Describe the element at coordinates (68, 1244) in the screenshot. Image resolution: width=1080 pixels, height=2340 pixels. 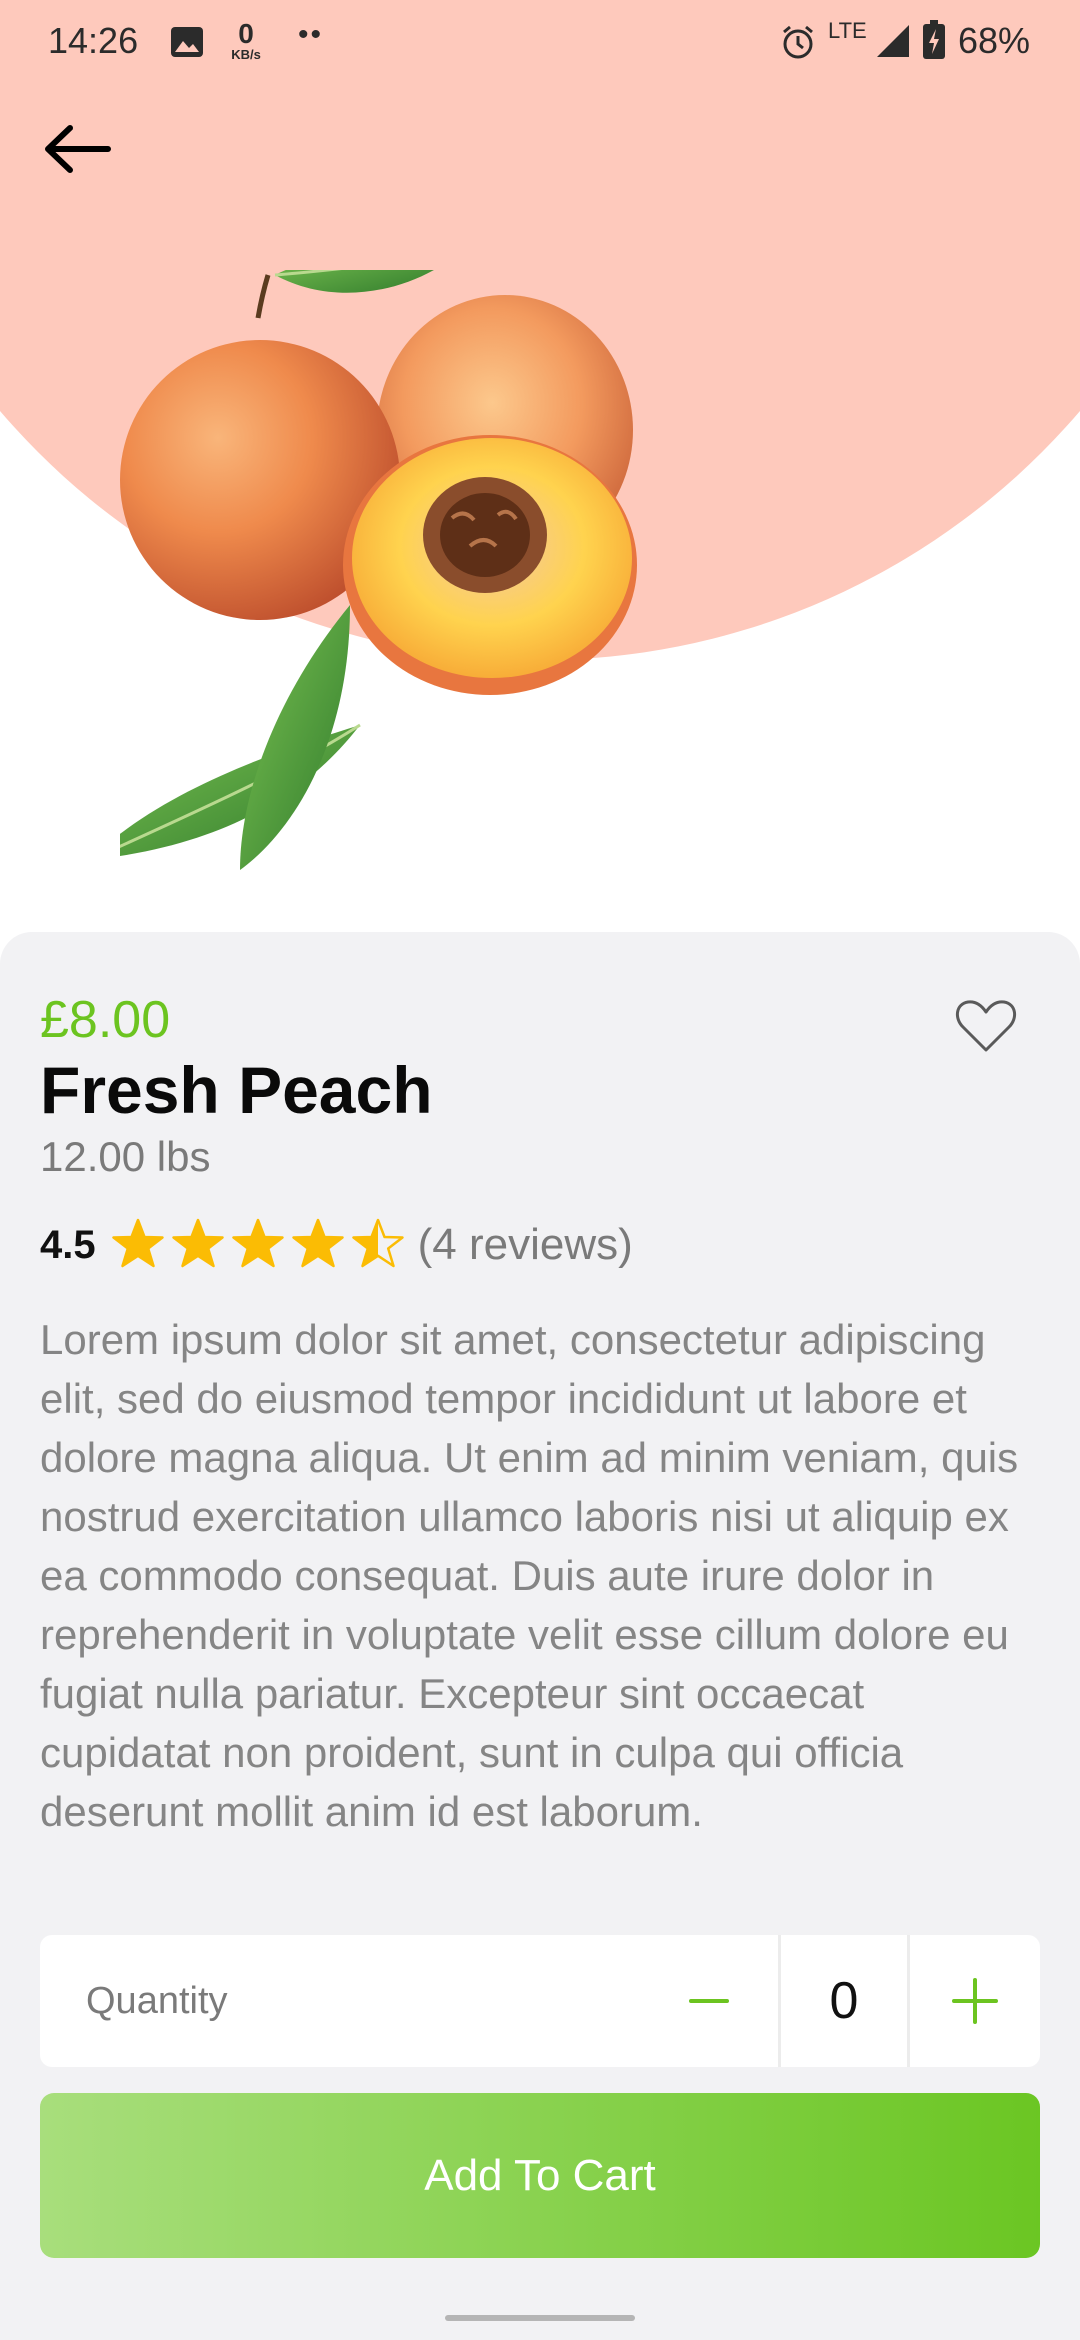
I see `rating-value: 4.5` at that location.